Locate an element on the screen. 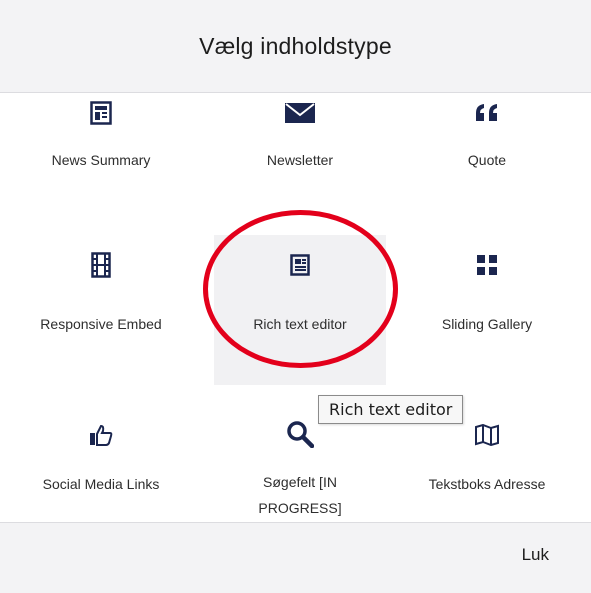 The height and width of the screenshot is (593, 591). tile-label: Søgefelt [IN PROGRESS] is located at coordinates (300, 495).